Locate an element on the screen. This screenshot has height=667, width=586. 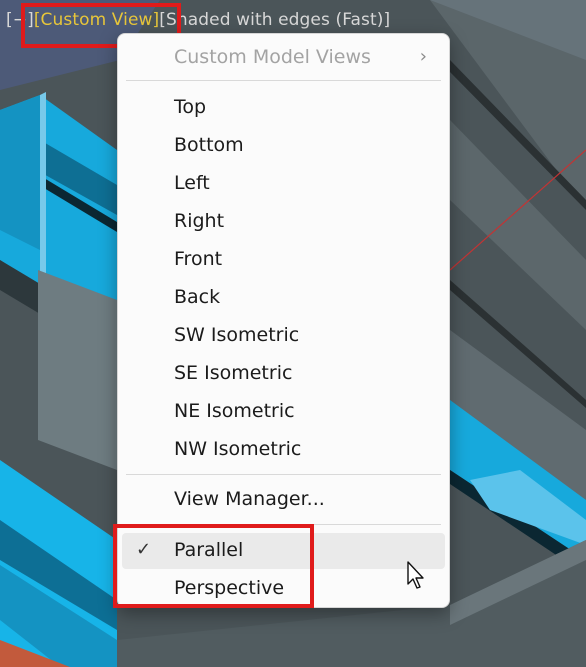
menu-item-ne-isometric: NE Isometric is located at coordinates (283, 412).